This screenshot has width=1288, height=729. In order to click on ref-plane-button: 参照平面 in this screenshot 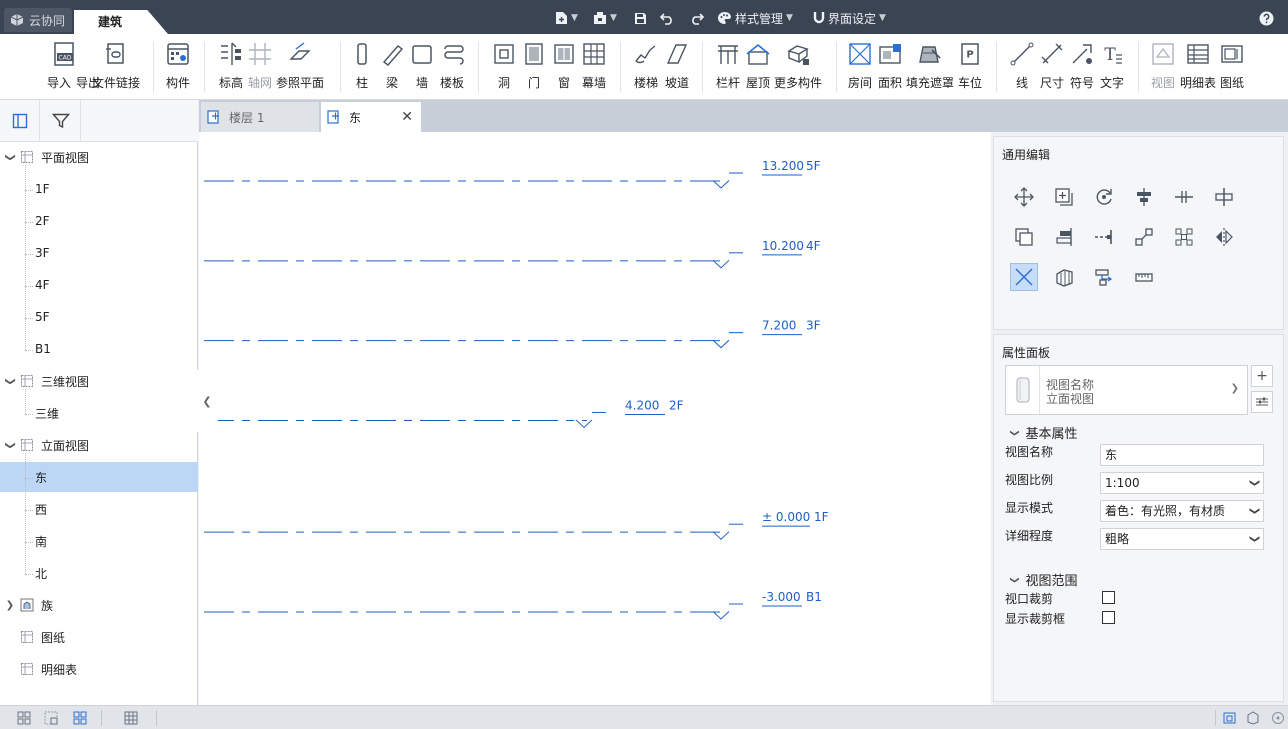, I will do `click(300, 65)`.